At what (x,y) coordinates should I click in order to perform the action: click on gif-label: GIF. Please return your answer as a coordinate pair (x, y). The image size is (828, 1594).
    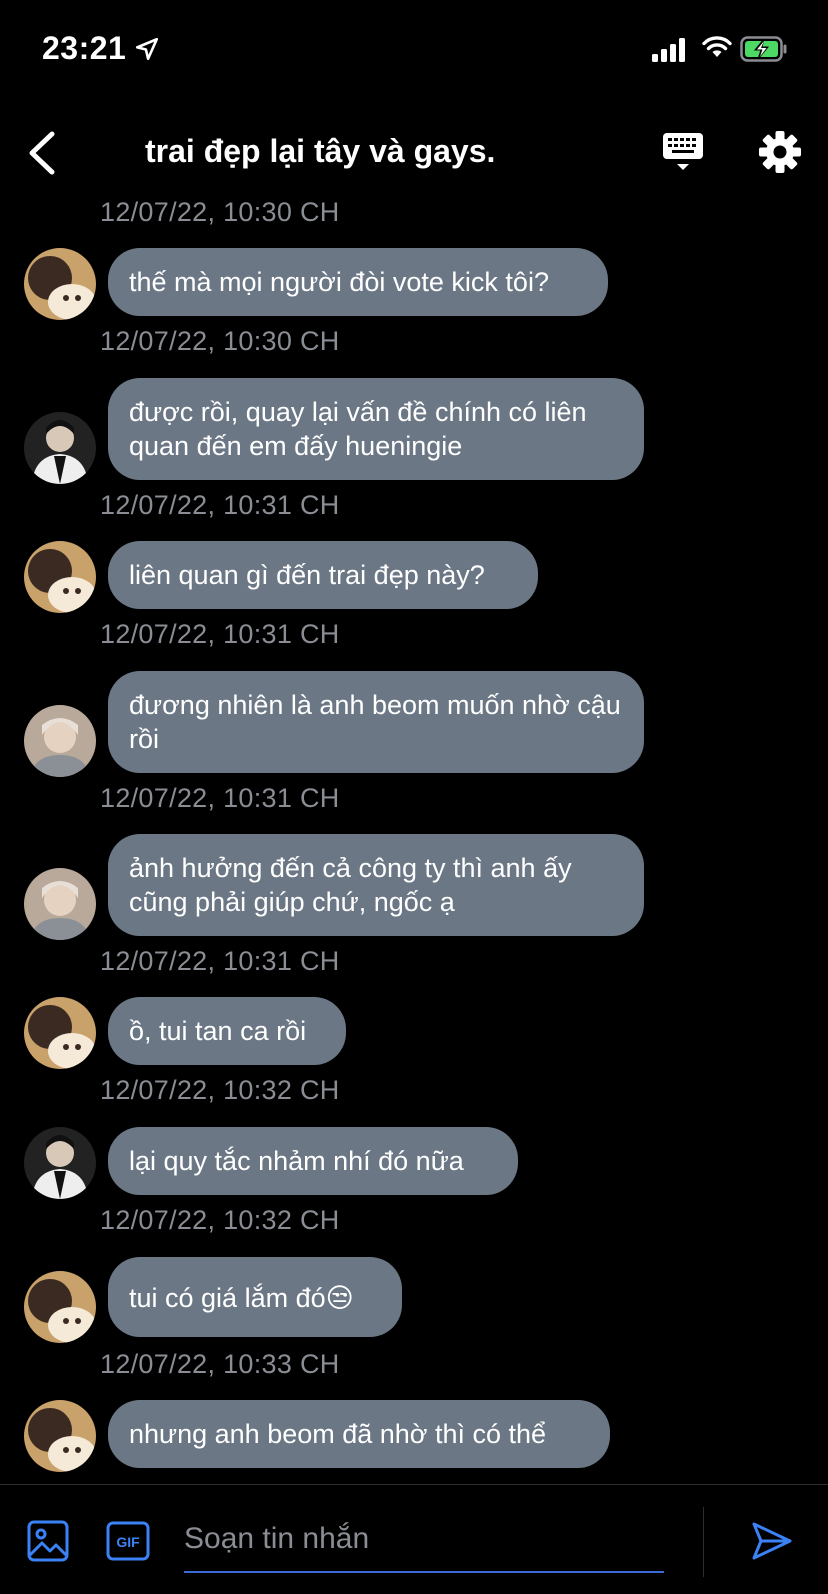
    Looking at the image, I should click on (128, 1542).